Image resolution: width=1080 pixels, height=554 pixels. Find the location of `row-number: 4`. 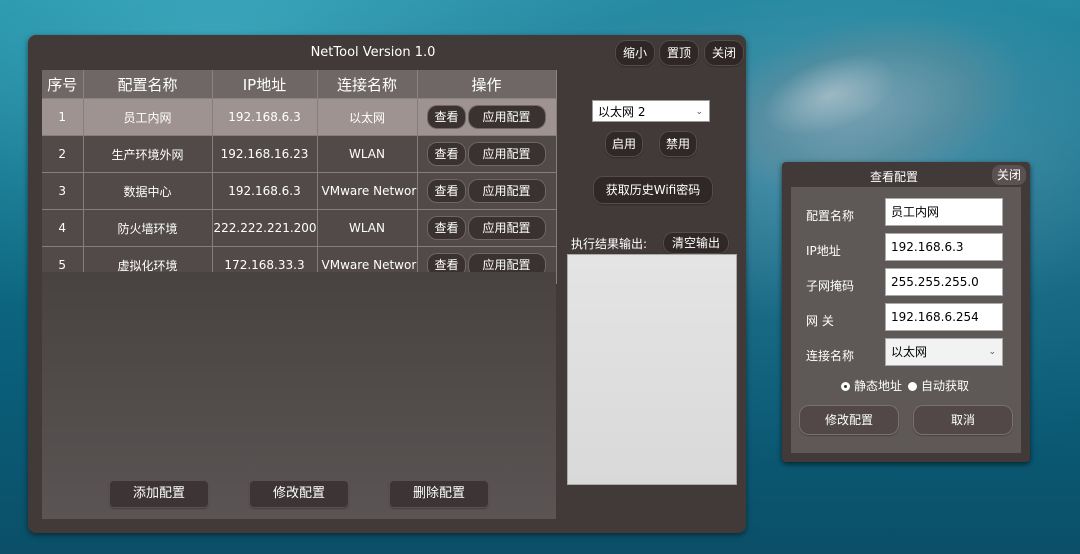

row-number: 4 is located at coordinates (63, 228).